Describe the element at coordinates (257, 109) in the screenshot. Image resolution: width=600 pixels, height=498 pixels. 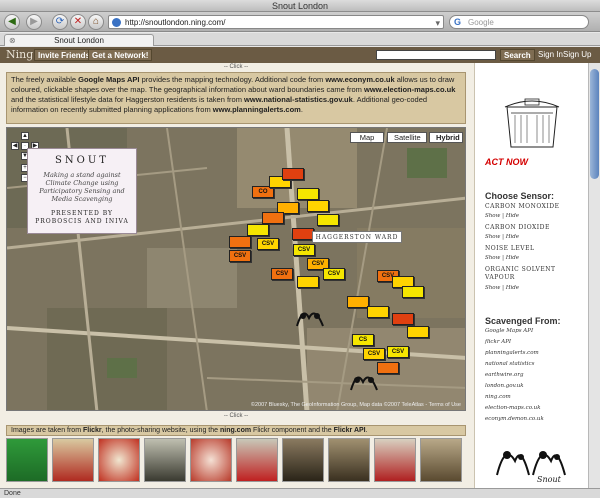
I see `planningalerts-link: www.planningalerts.com` at that location.